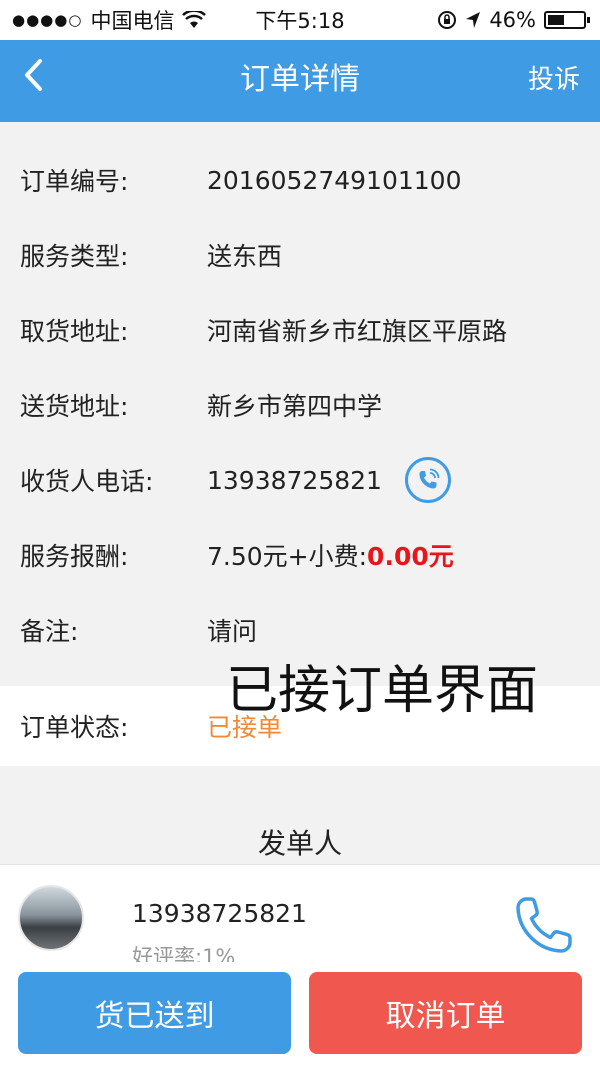 The image size is (600, 1065). I want to click on issuer-phone: 13938725821, so click(219, 913).